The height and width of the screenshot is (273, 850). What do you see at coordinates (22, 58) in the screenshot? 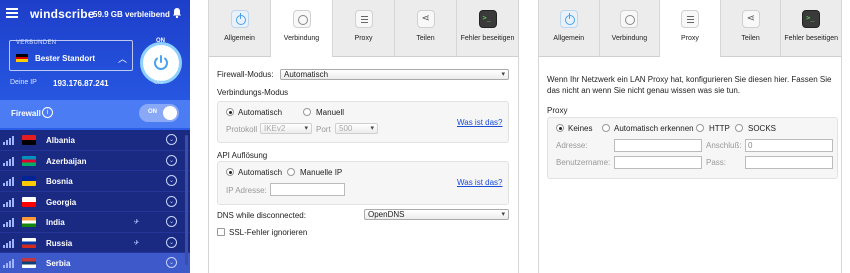
I see `germany-flag-icon` at bounding box center [22, 58].